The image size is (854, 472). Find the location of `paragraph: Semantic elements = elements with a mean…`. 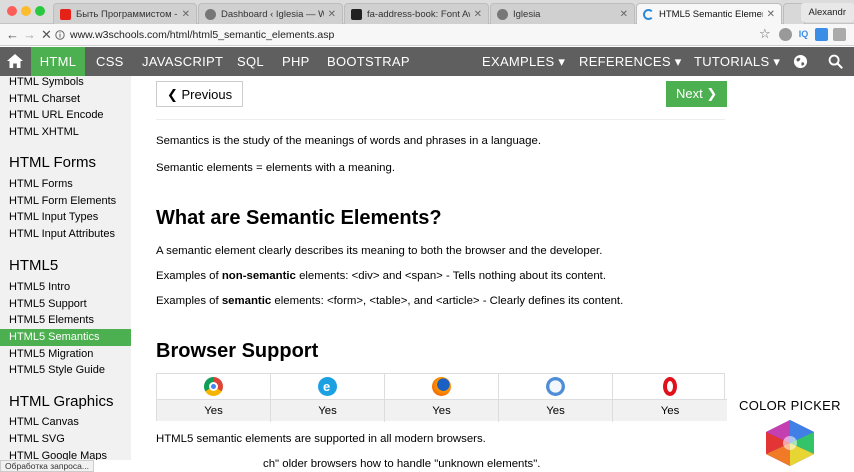

paragraph: Semantic elements = elements with a mean… is located at coordinates (276, 168).